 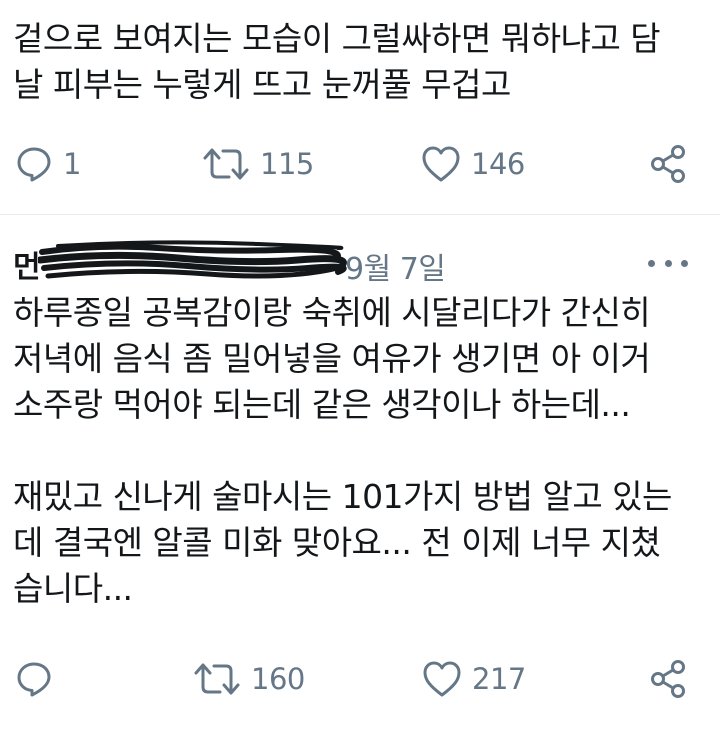 I want to click on tweet-2-like-button: 217, so click(x=474, y=679).